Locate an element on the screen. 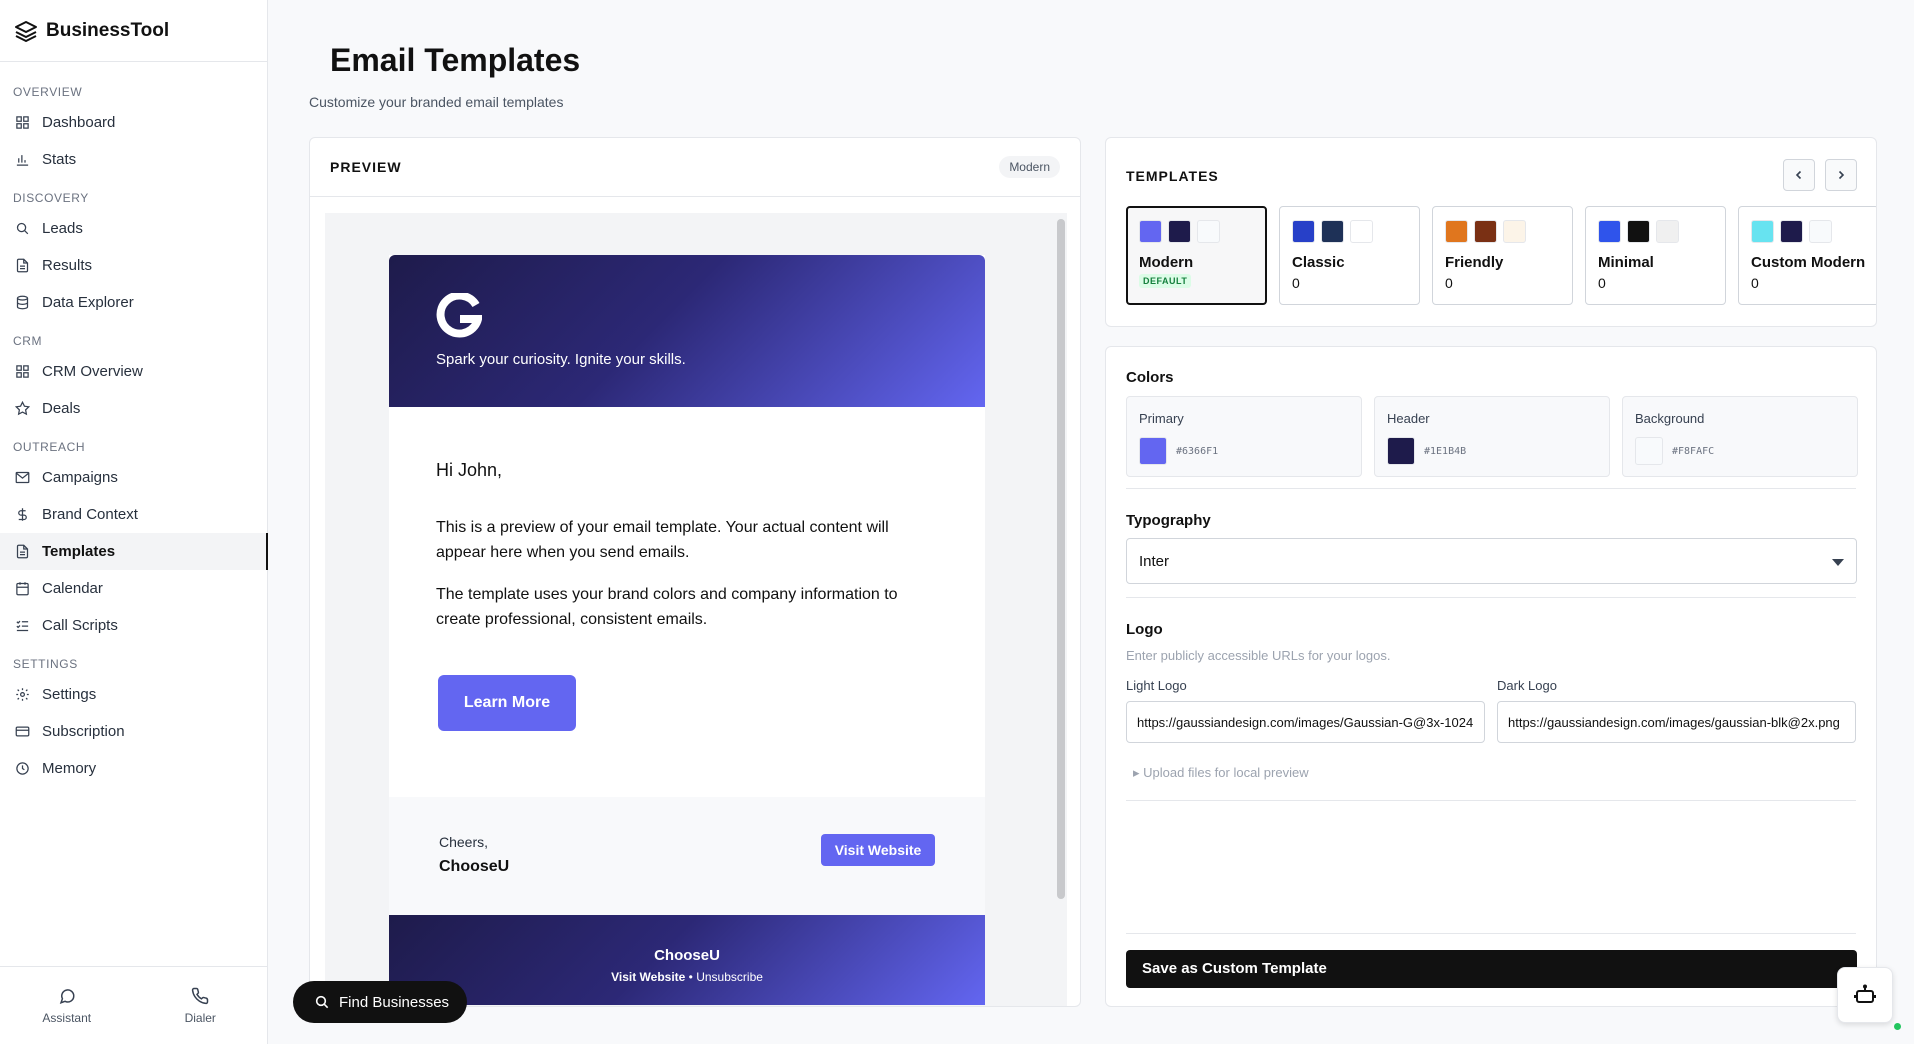  sidebar-item-label: Calendar is located at coordinates (72, 588).